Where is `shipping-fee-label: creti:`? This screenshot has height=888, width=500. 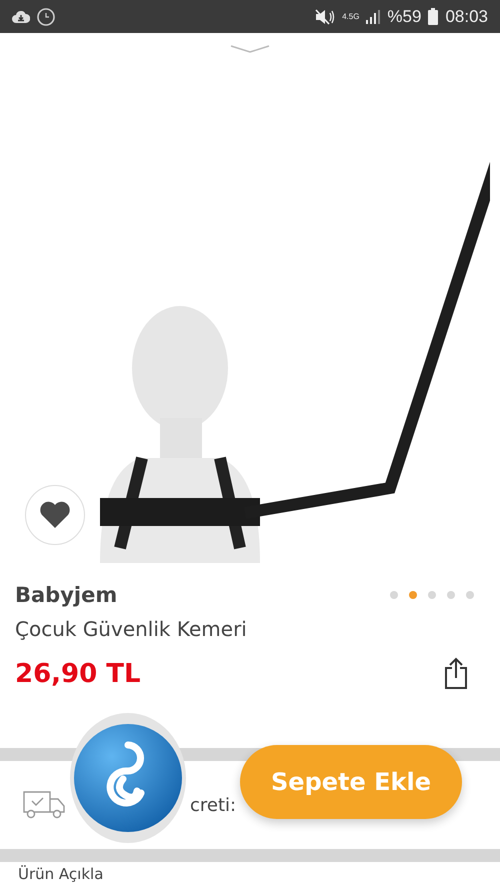 shipping-fee-label: creti: is located at coordinates (213, 805).